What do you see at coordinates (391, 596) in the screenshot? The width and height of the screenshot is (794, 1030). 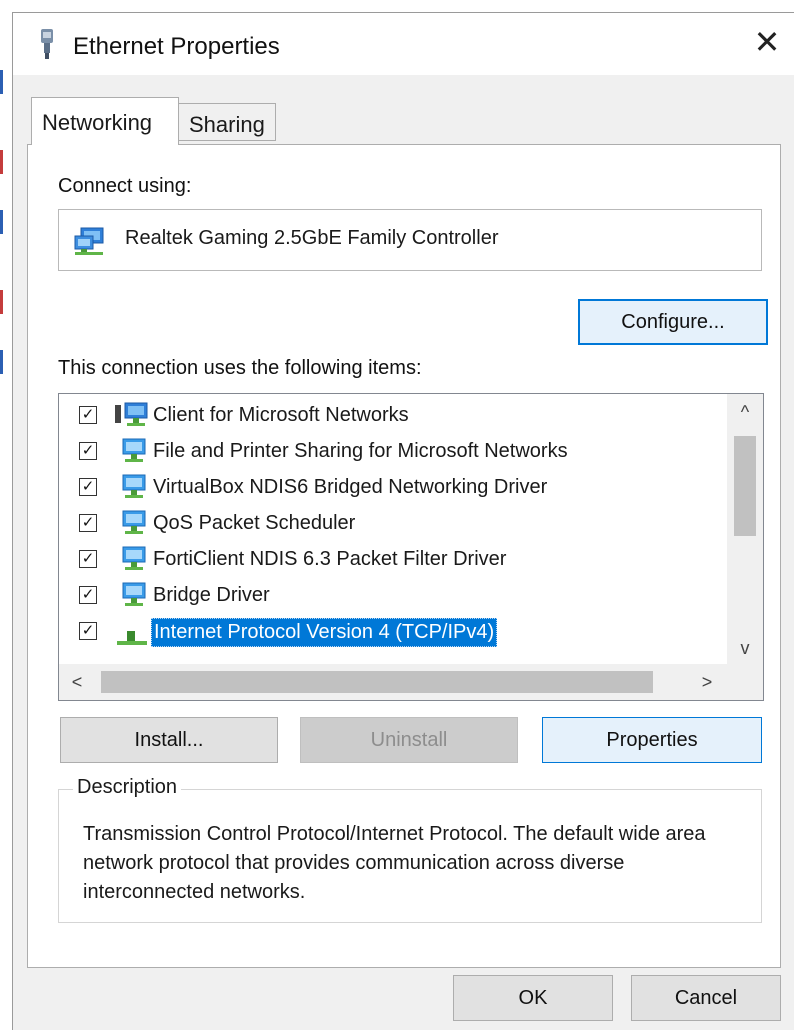 I see `list-item: ✓ Bridge Driver` at bounding box center [391, 596].